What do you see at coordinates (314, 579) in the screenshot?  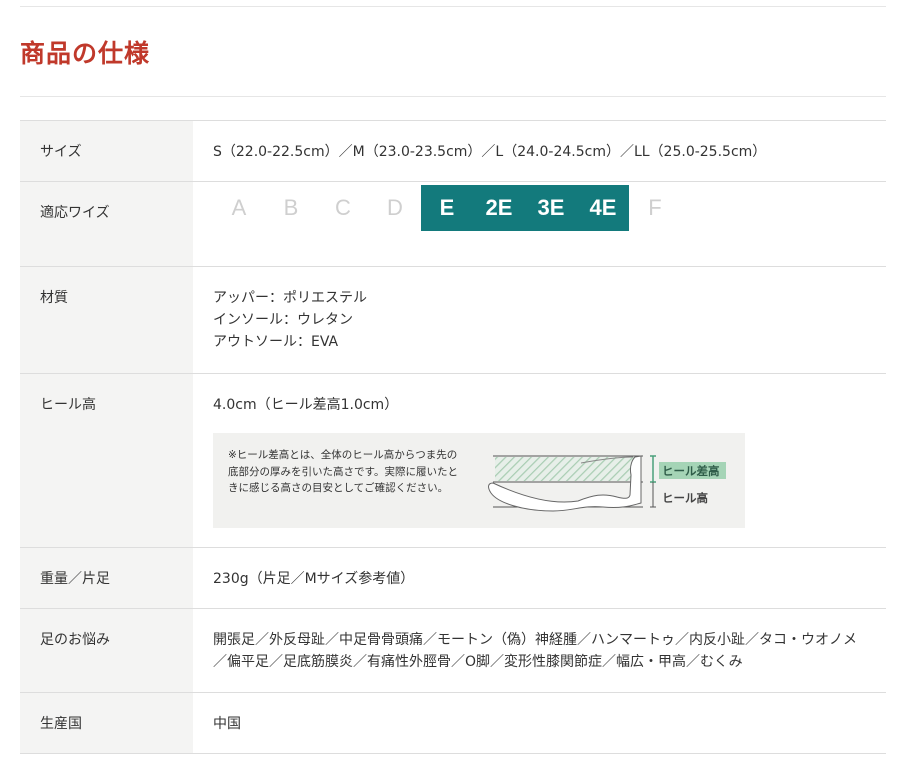 I see `spec-value-weight: 230g（片足／Mサイズ参考値）` at bounding box center [314, 579].